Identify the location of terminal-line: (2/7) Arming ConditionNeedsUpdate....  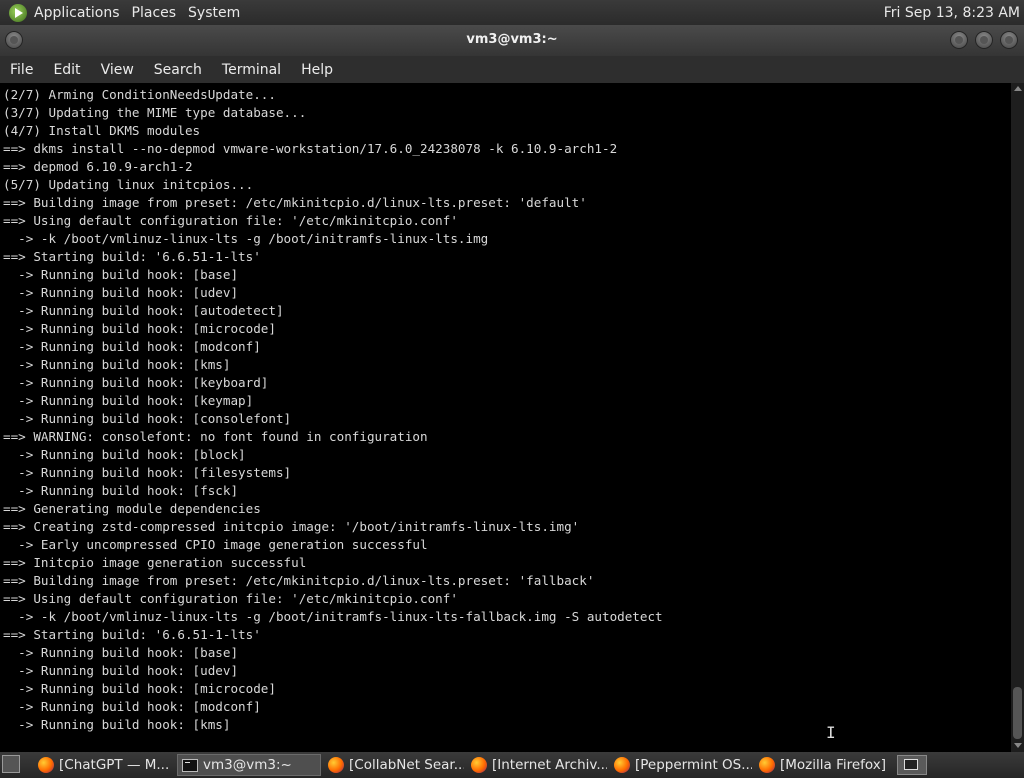
(139, 94).